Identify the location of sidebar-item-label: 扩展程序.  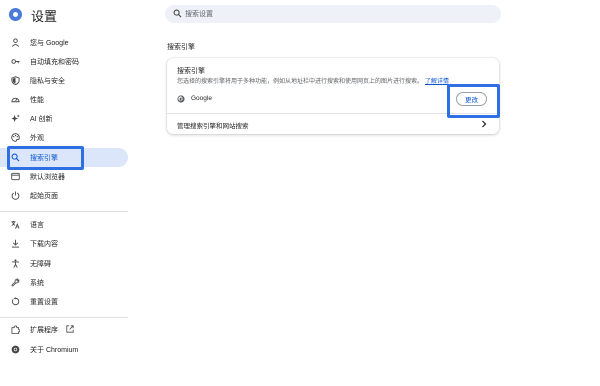
(44, 330).